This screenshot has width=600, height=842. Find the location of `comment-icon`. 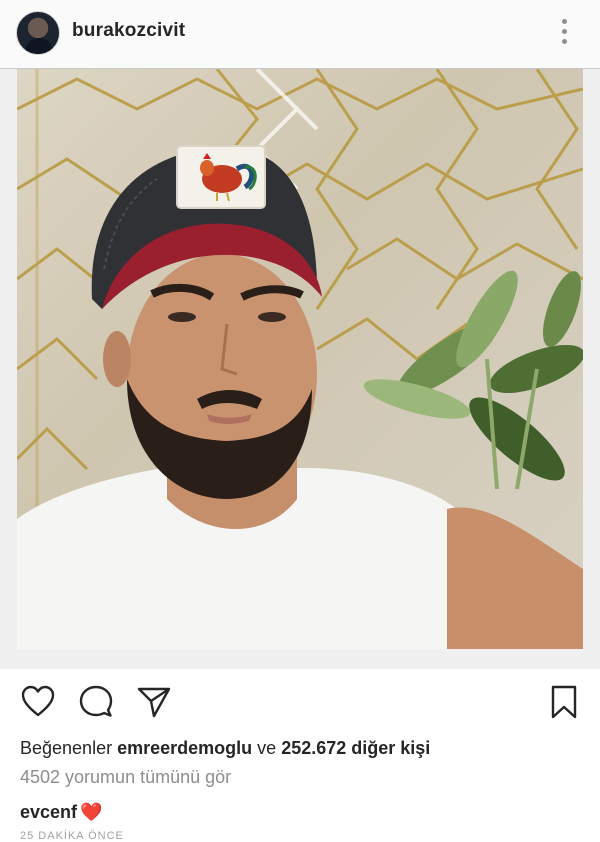

comment-icon is located at coordinates (96, 702).